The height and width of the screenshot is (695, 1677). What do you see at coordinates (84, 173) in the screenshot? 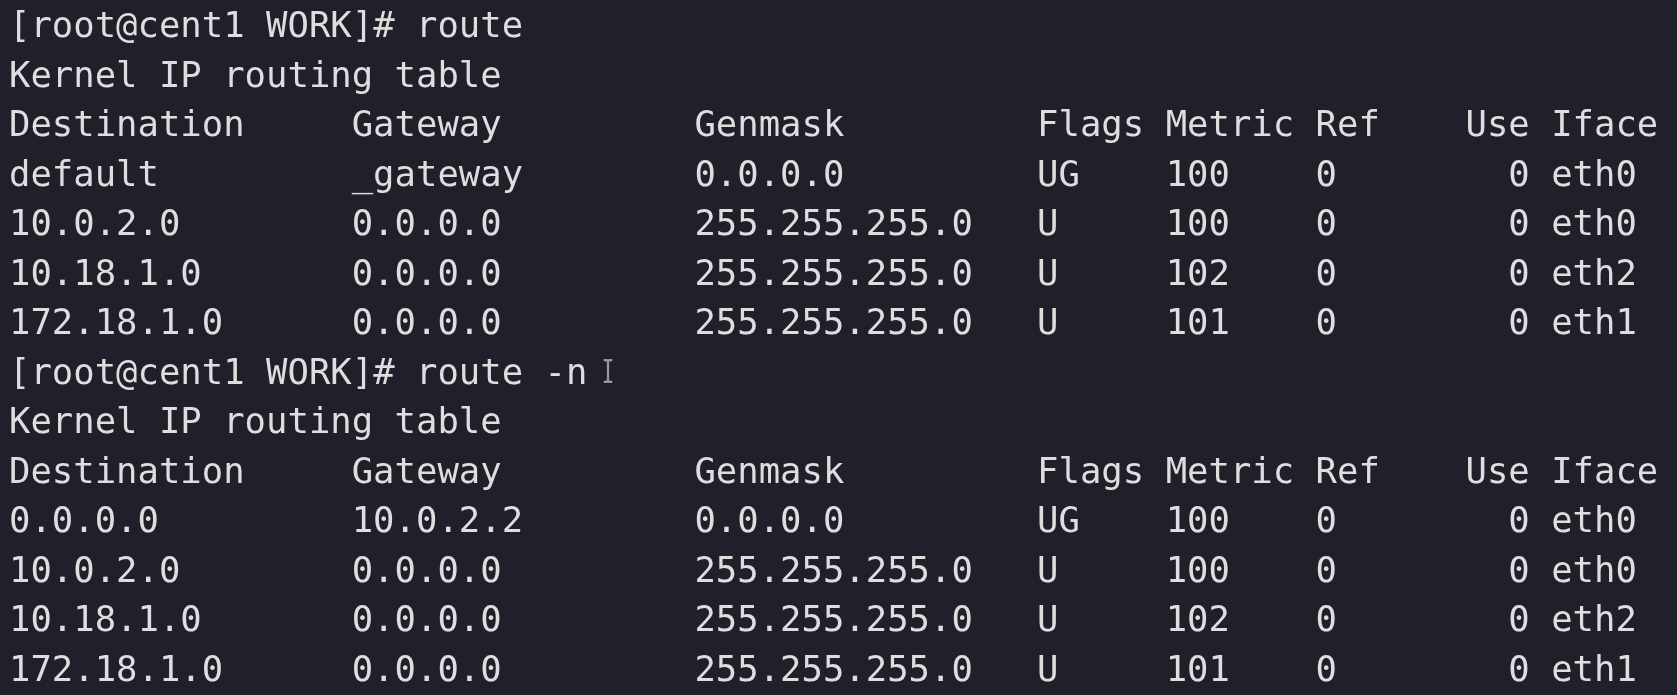
I see `table-cell-text: default` at bounding box center [84, 173].